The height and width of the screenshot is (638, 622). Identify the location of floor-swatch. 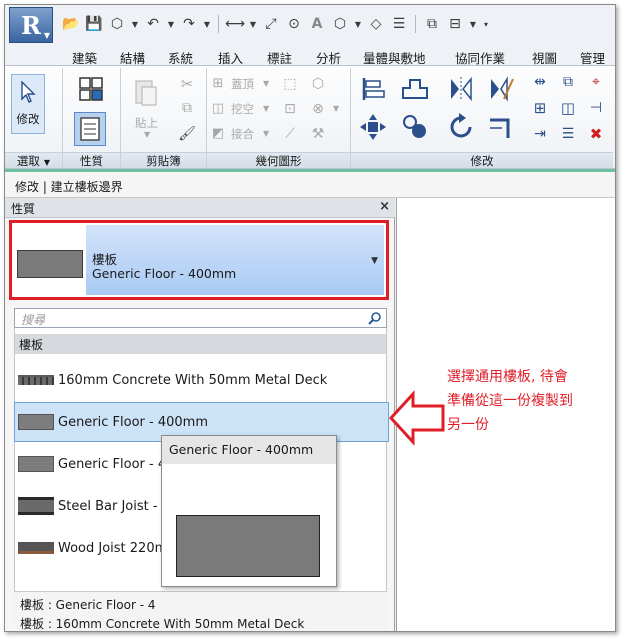
(50, 264).